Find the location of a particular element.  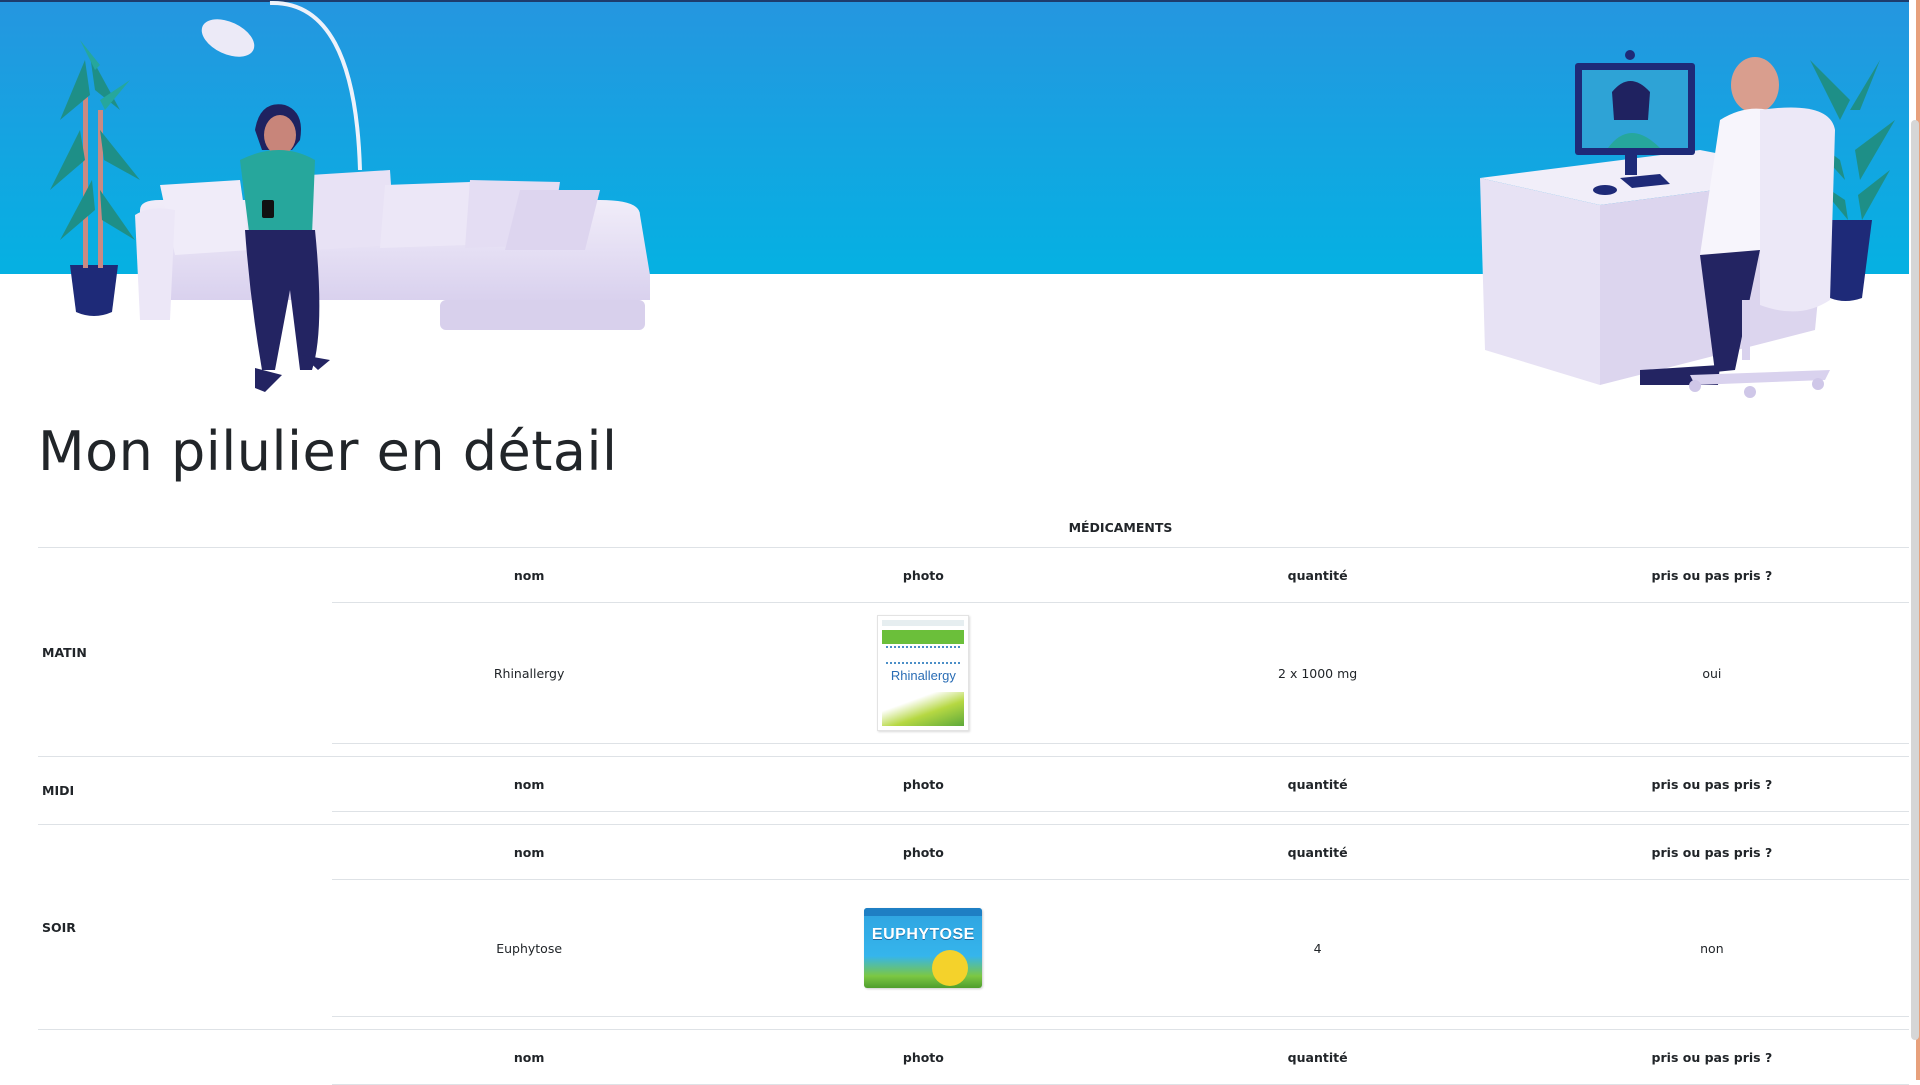

period-label: SOIR is located at coordinates (185, 927).